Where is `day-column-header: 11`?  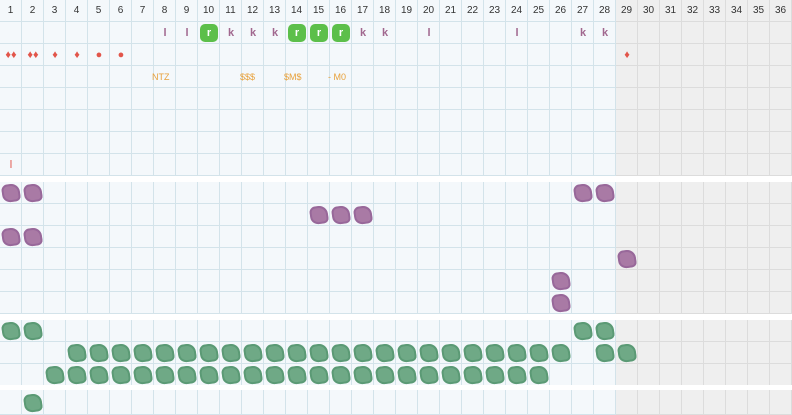
day-column-header: 11 is located at coordinates (231, 11).